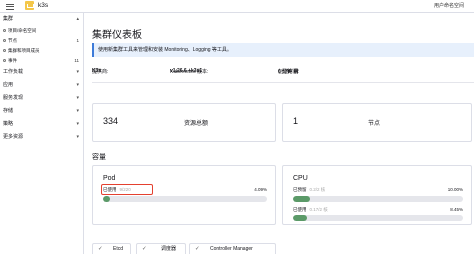 The image size is (474, 254). I want to click on stat-card-resources: 334 资源总额, so click(184, 122).